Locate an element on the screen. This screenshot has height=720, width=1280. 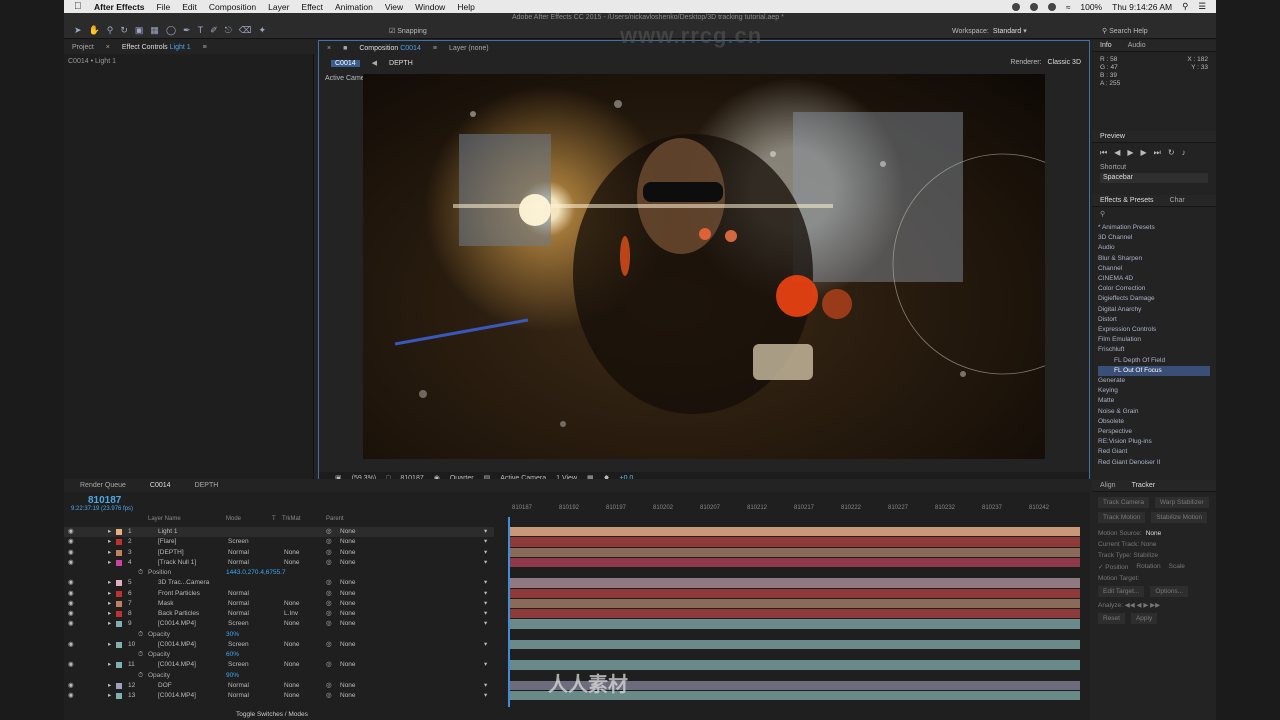
layer-name: 3D Trac...Camera is located at coordinates (183, 583).